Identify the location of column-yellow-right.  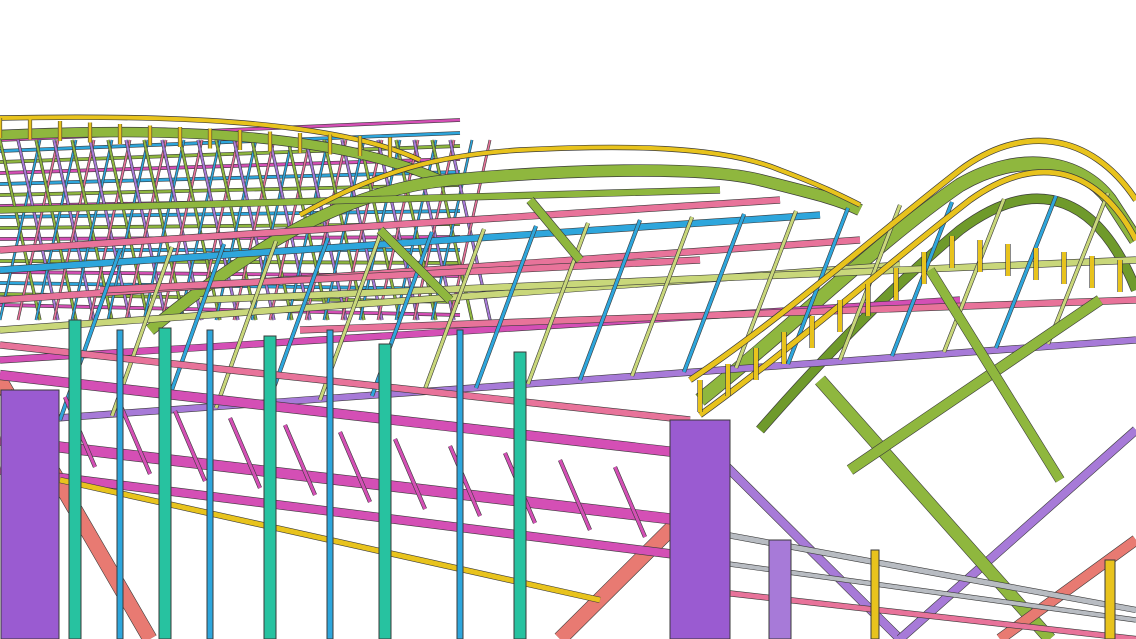
(1110, 599).